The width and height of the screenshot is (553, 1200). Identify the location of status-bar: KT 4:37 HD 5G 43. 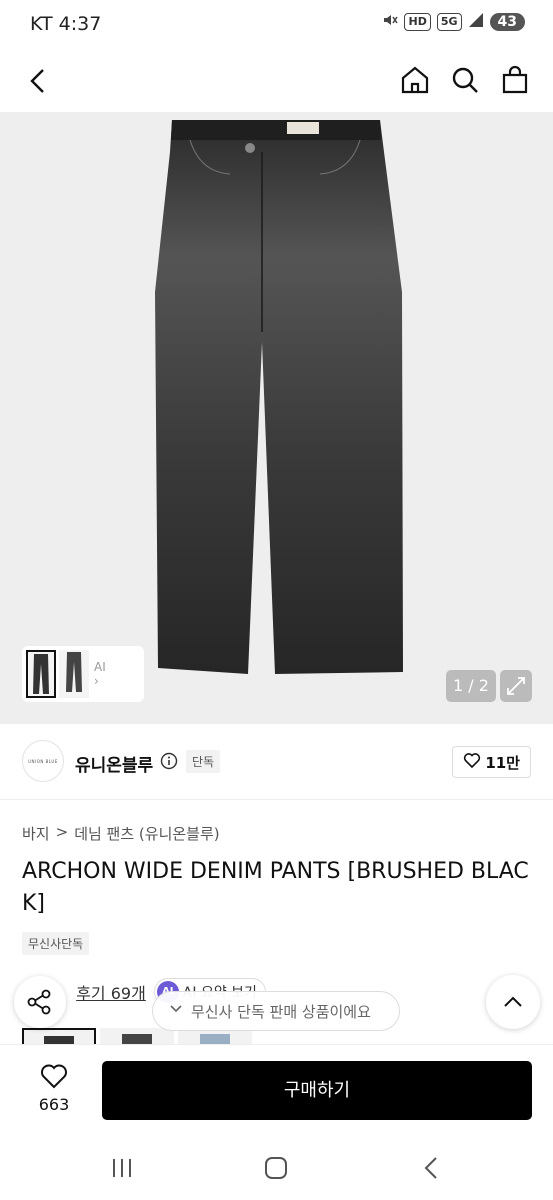
(276, 25).